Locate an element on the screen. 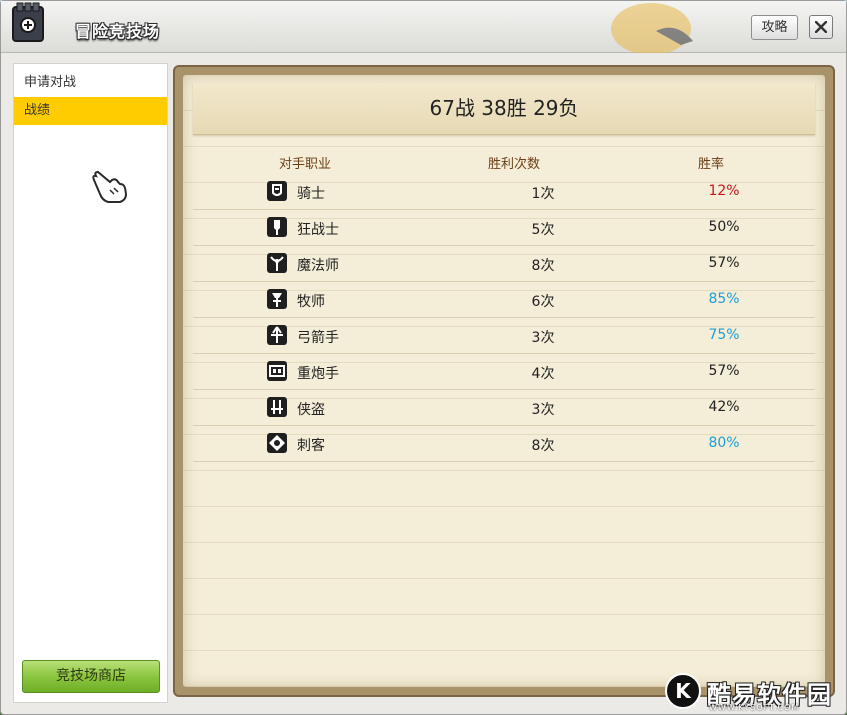 The width and height of the screenshot is (847, 715). header-opponent-job: 对手职业 is located at coordinates (305, 164).